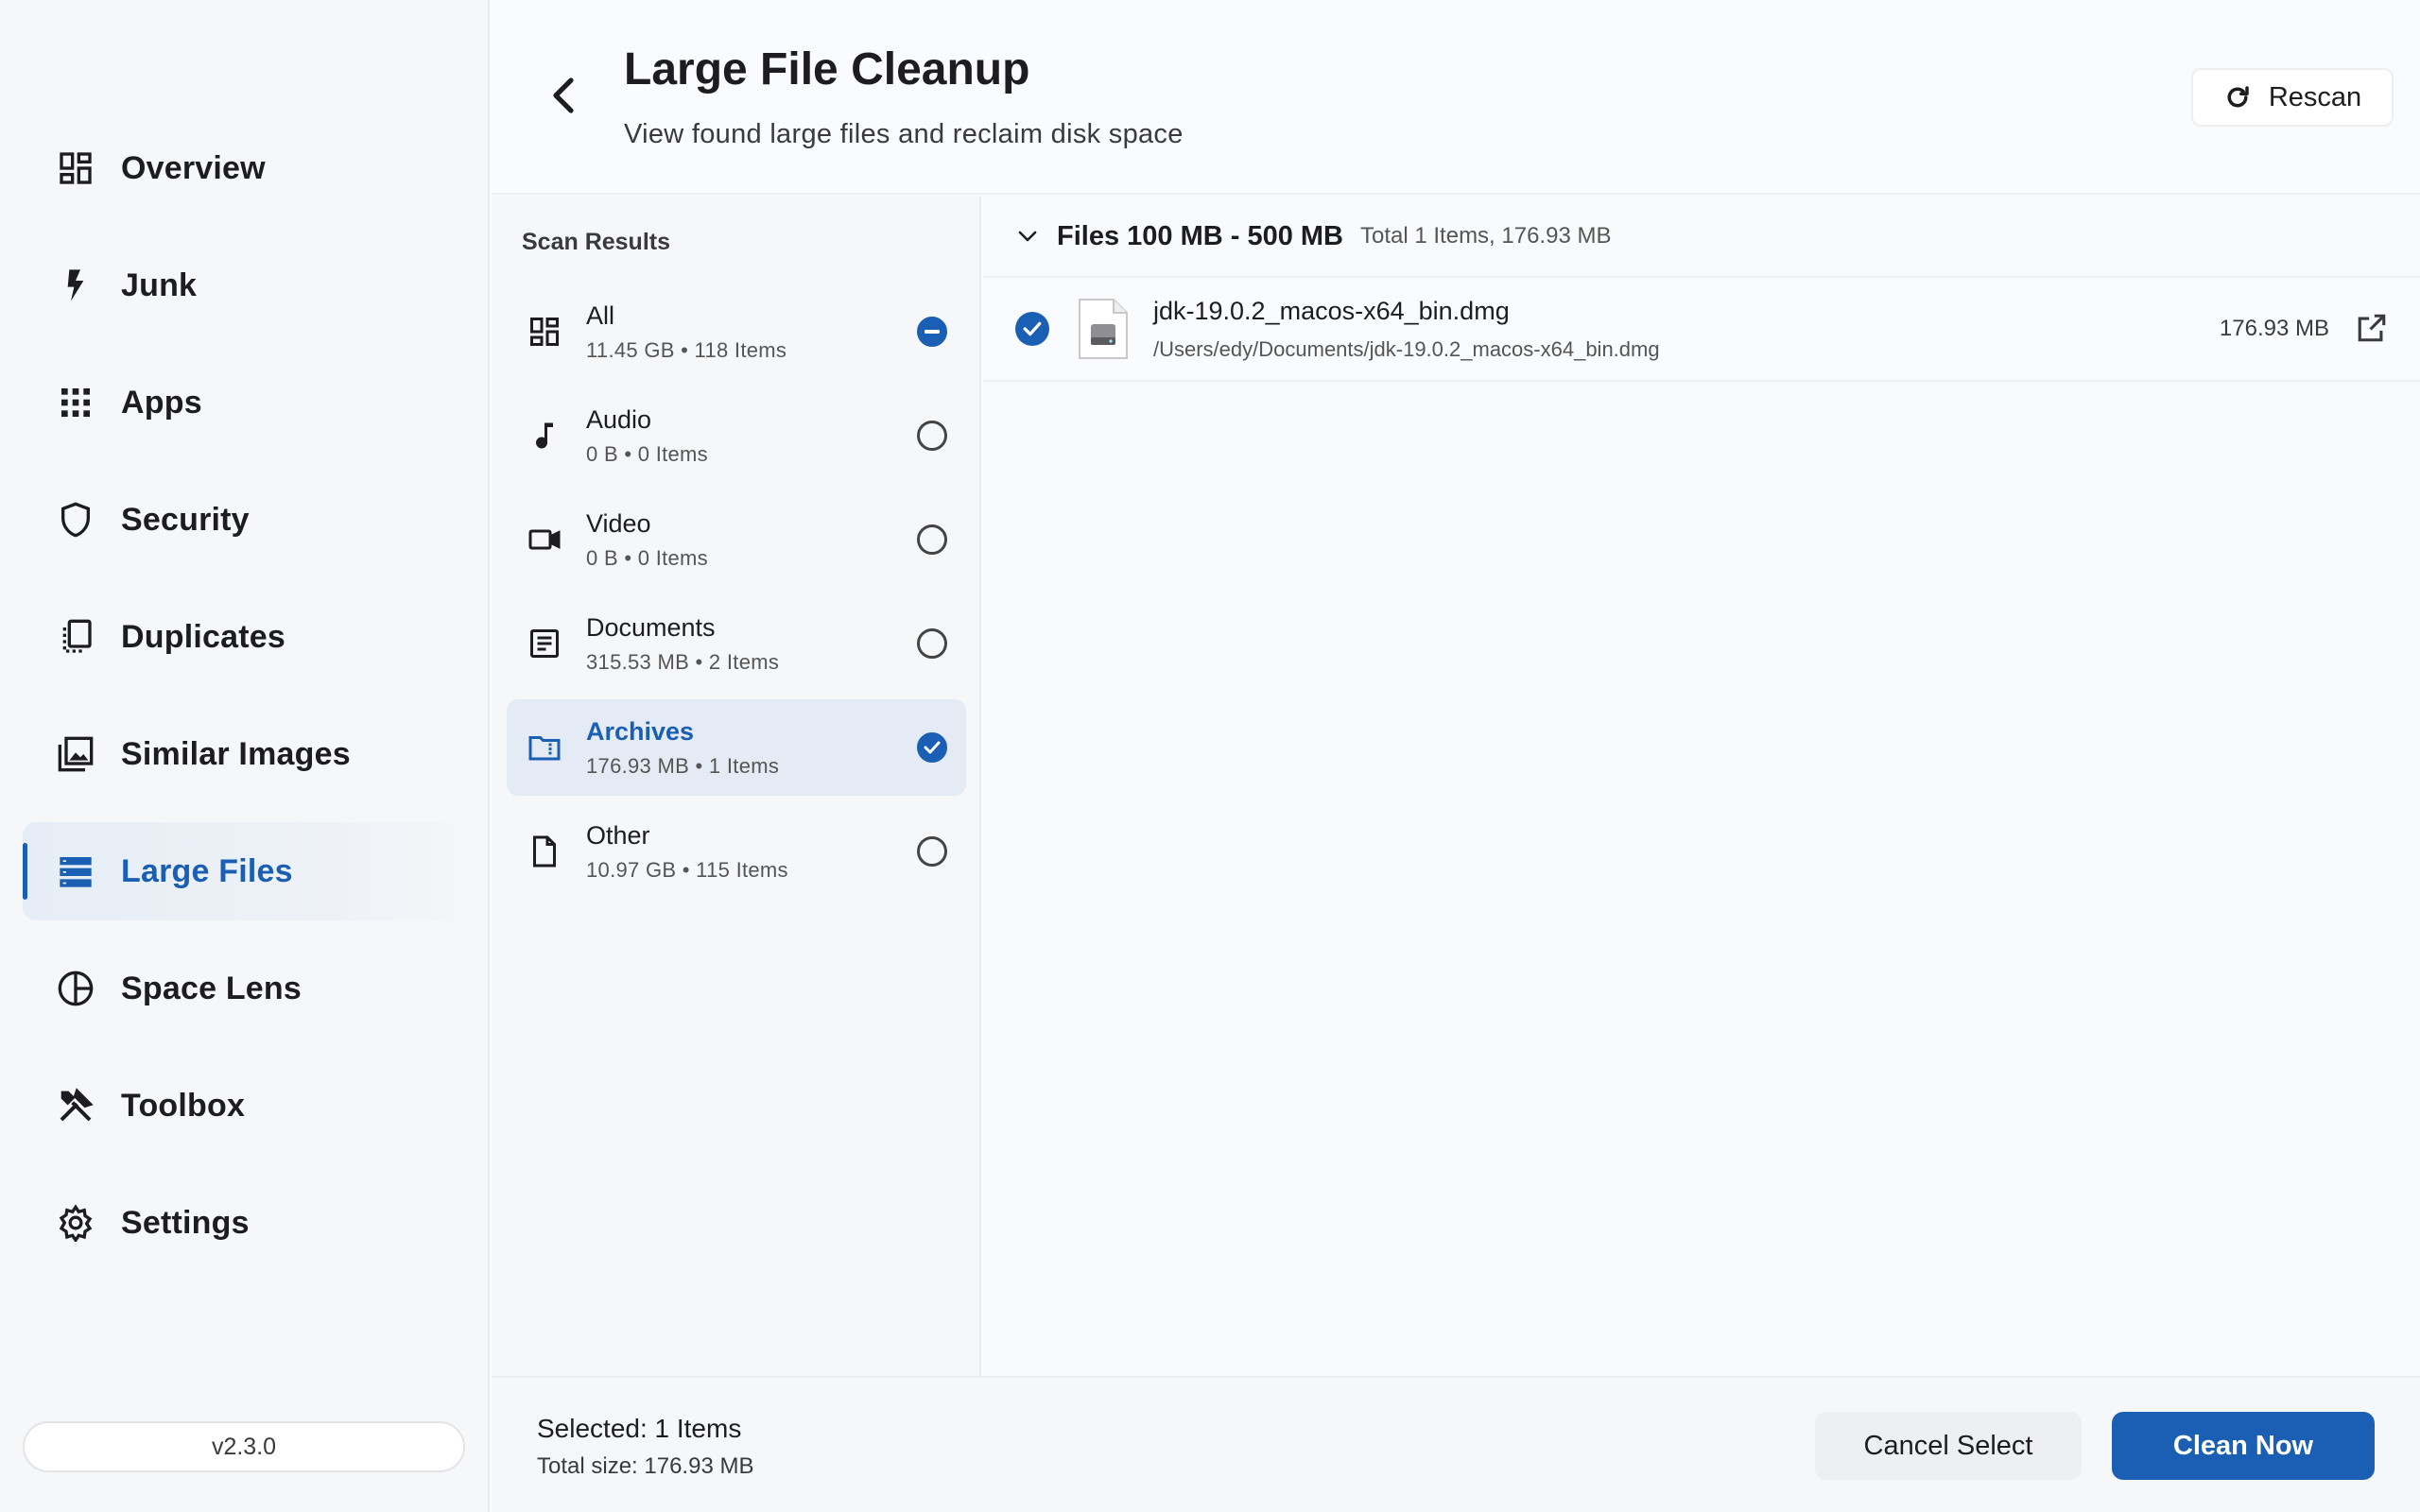  What do you see at coordinates (75, 754) in the screenshot?
I see `images-icon` at bounding box center [75, 754].